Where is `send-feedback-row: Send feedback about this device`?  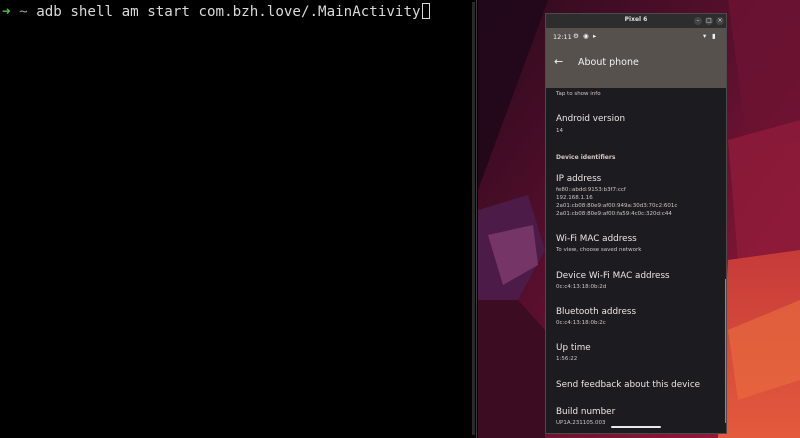
send-feedback-row: Send feedback about this device is located at coordinates (628, 385).